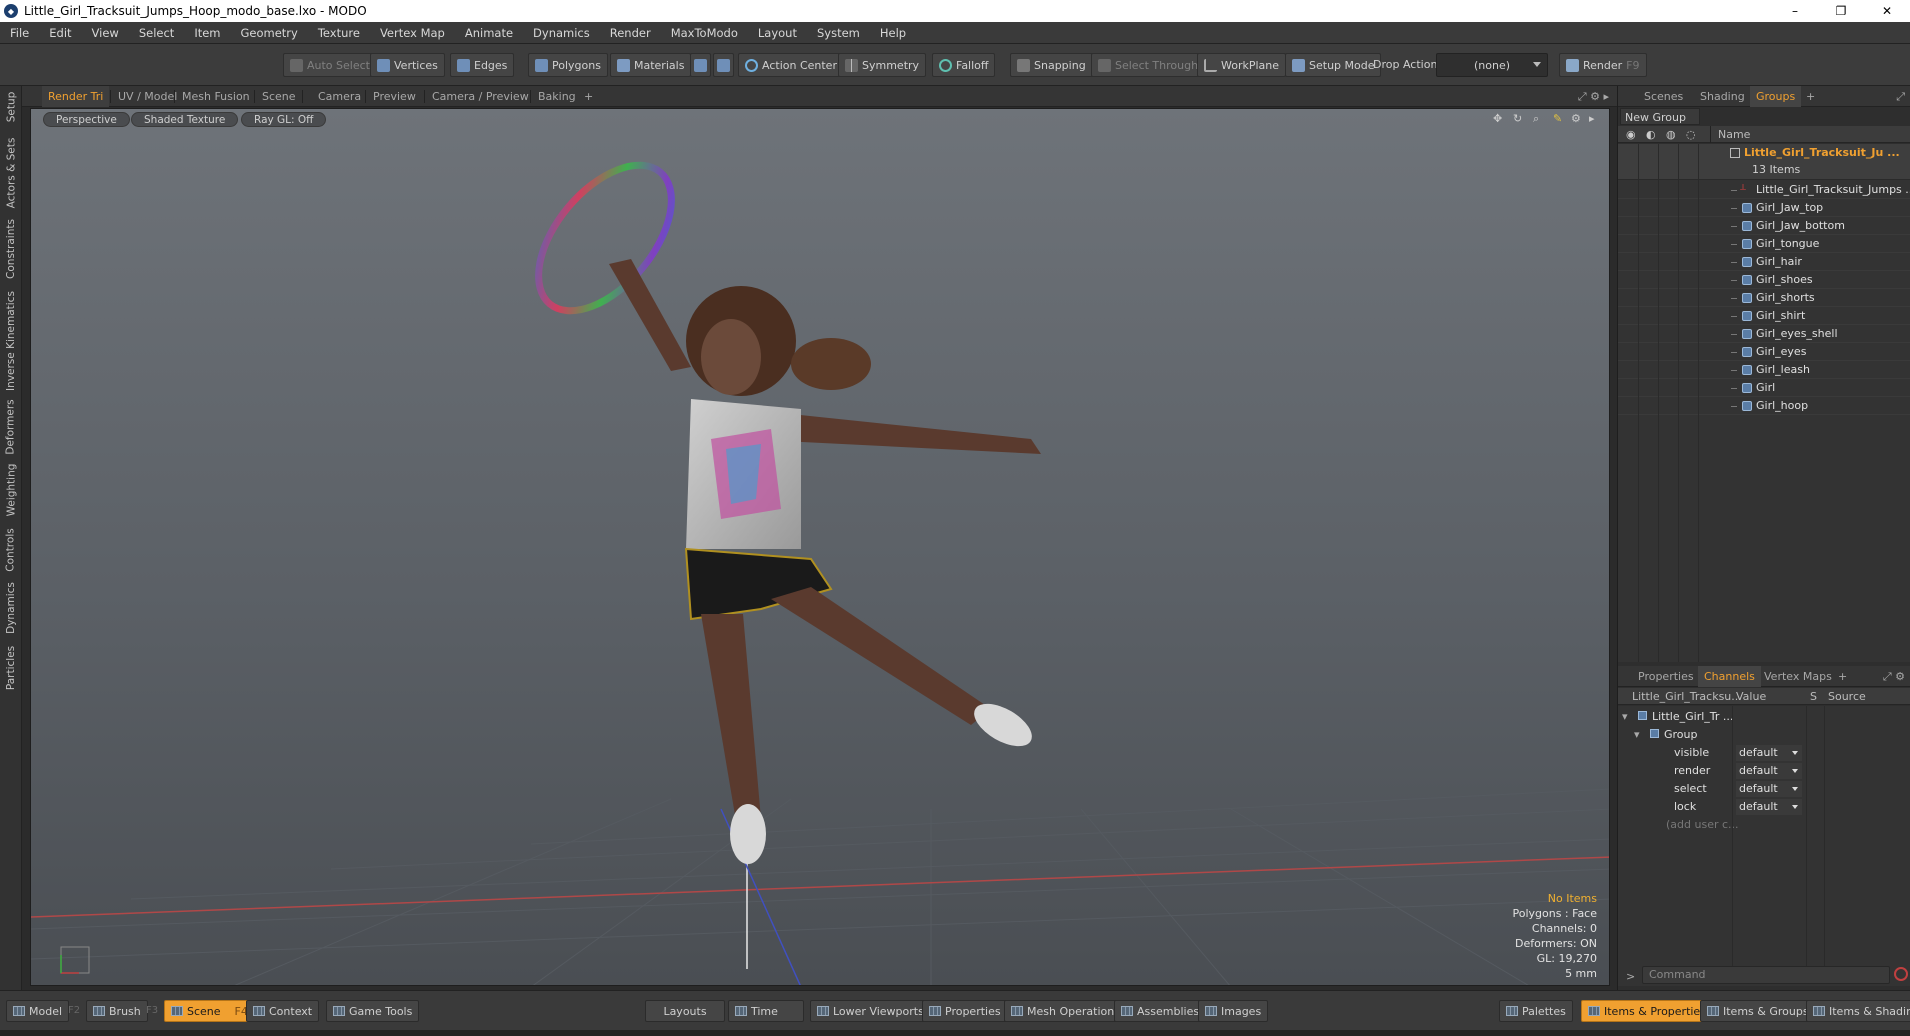 The width and height of the screenshot is (1910, 1036). Describe the element at coordinates (1810, 96) in the screenshot. I see `add-panel-tab-button: +` at that location.